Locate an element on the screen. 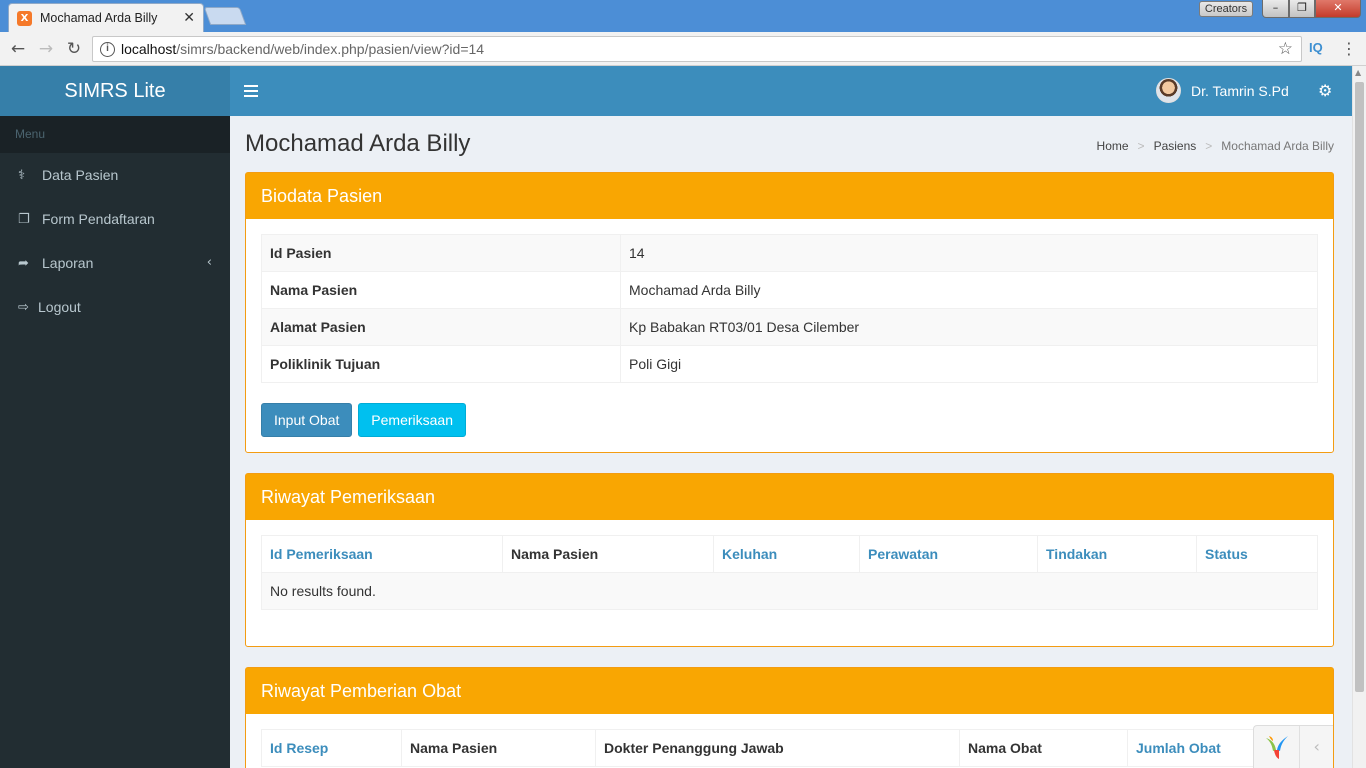 The image size is (1366, 768). row-label: Nama Pasien is located at coordinates (441, 290).